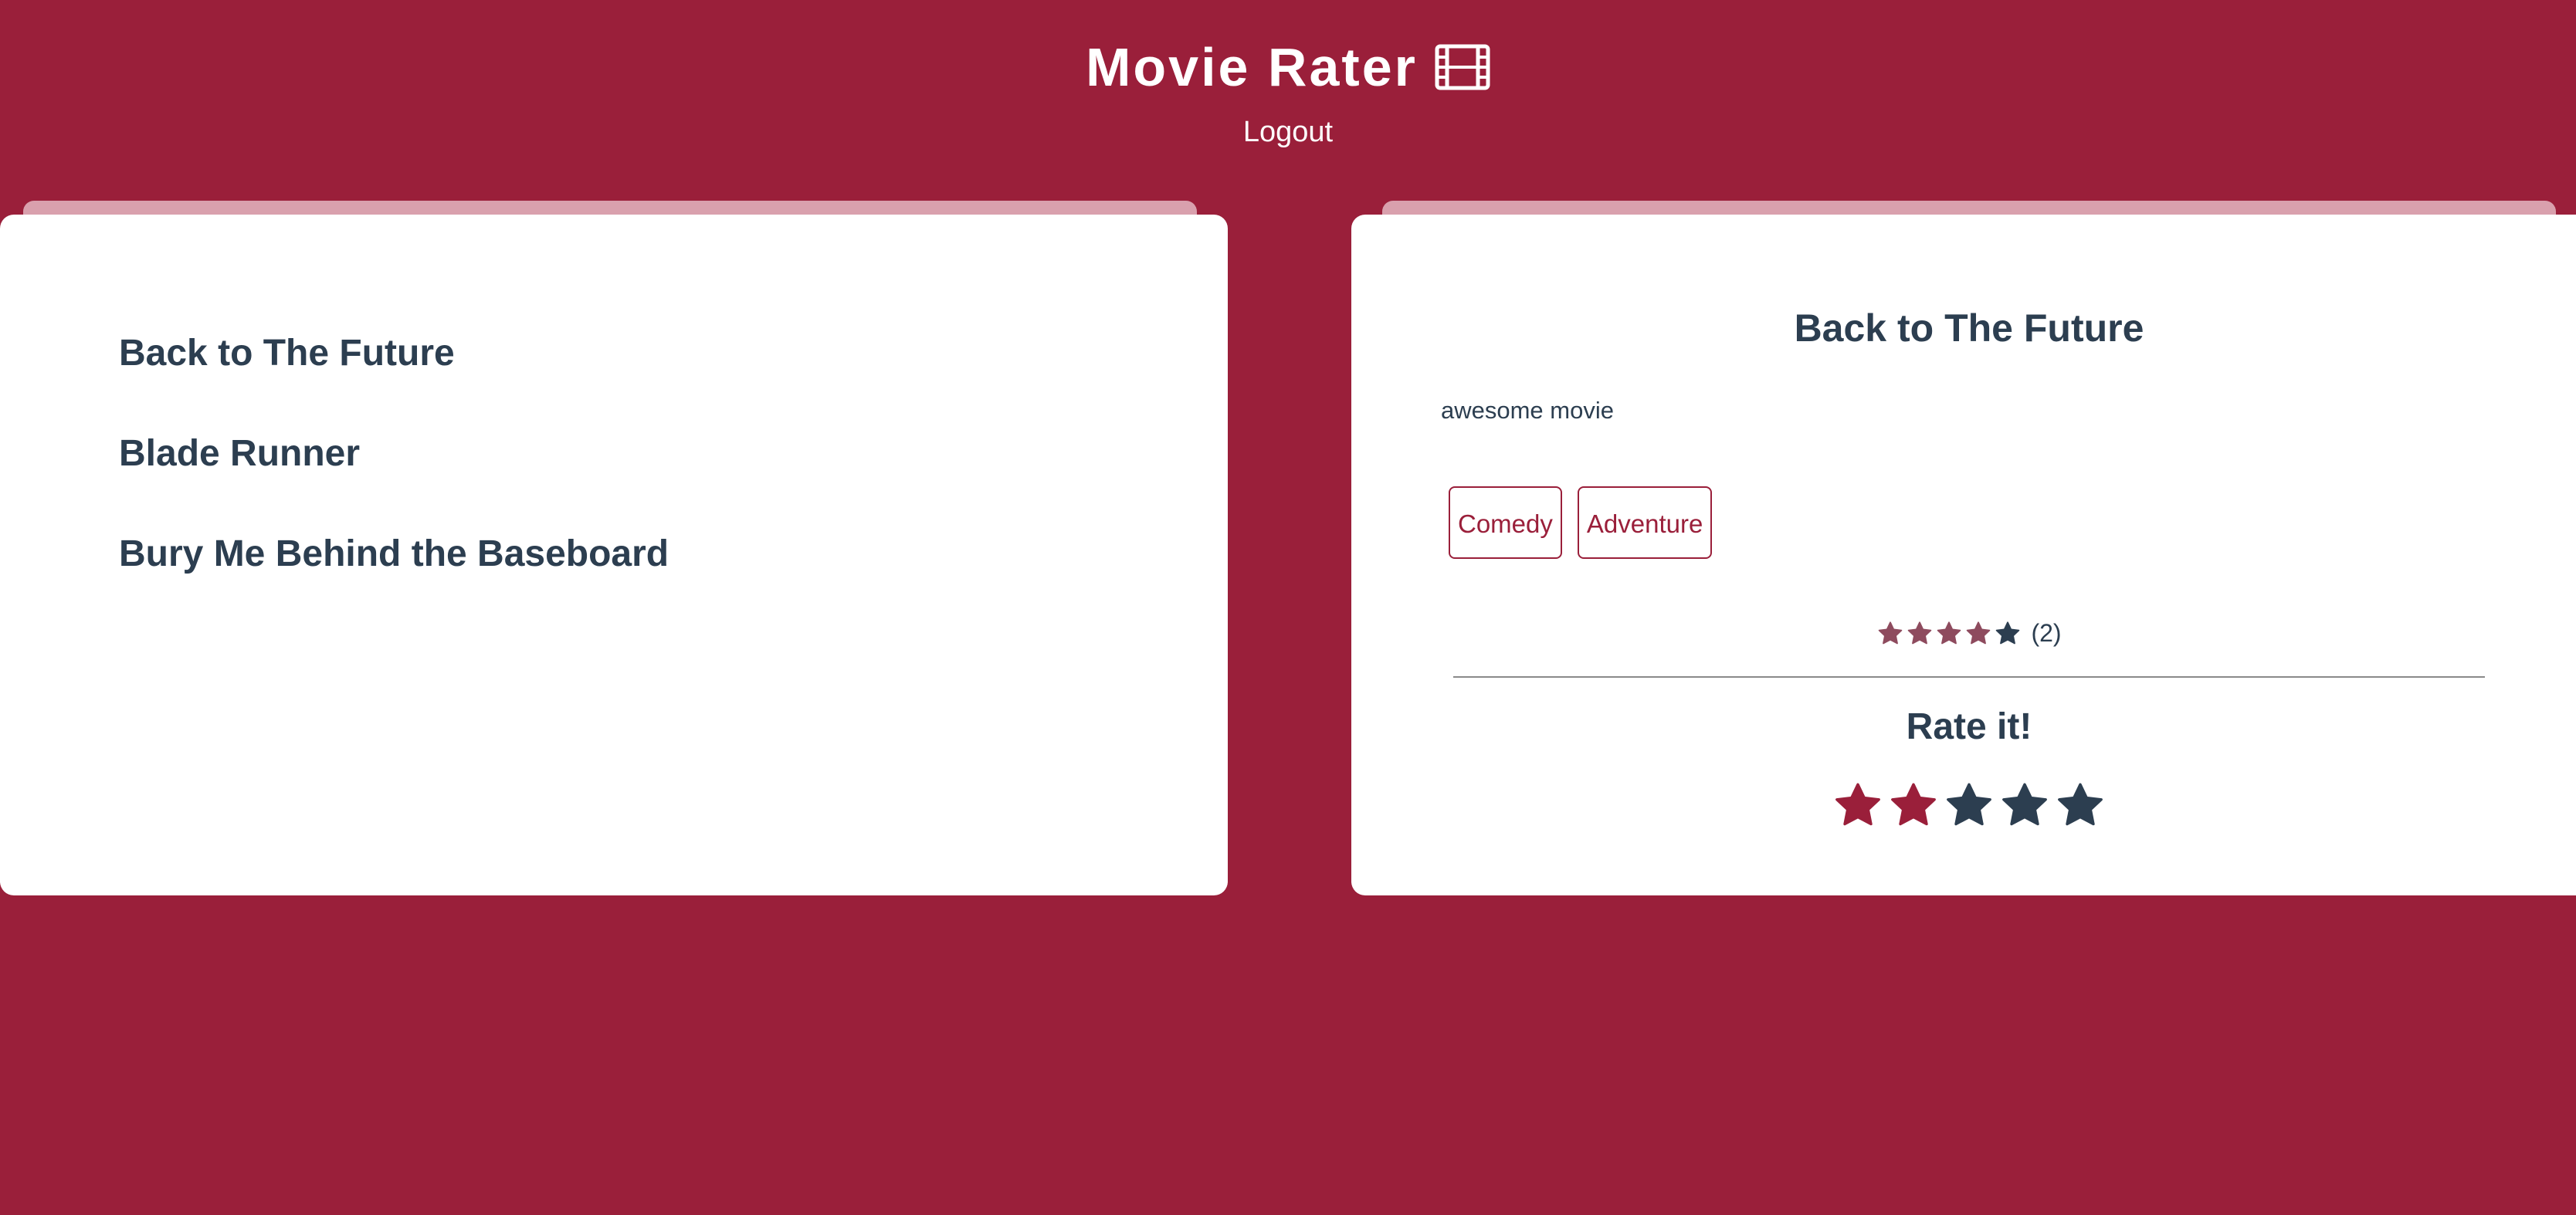 This screenshot has width=2576, height=1215. I want to click on film-icon, so click(1462, 67).